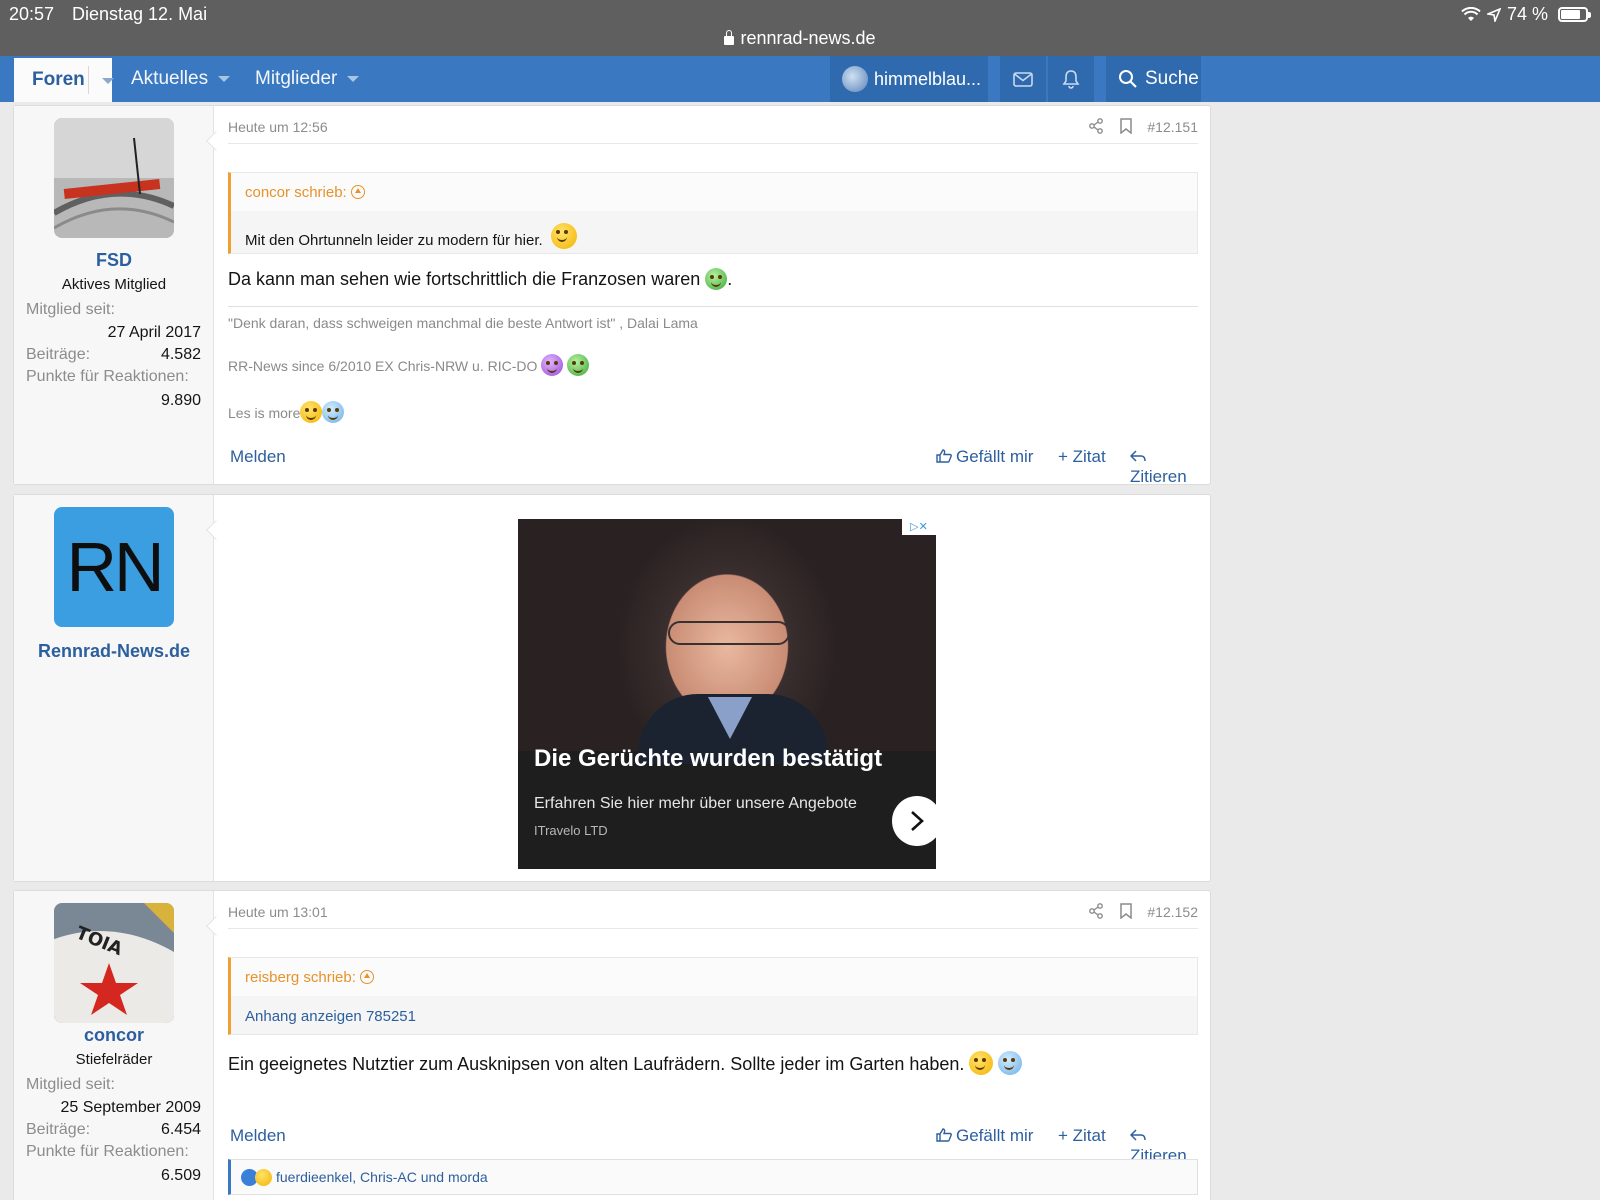 The width and height of the screenshot is (1600, 1200). Describe the element at coordinates (278, 912) in the screenshot. I see `post-date: Heute um 13:01` at that location.